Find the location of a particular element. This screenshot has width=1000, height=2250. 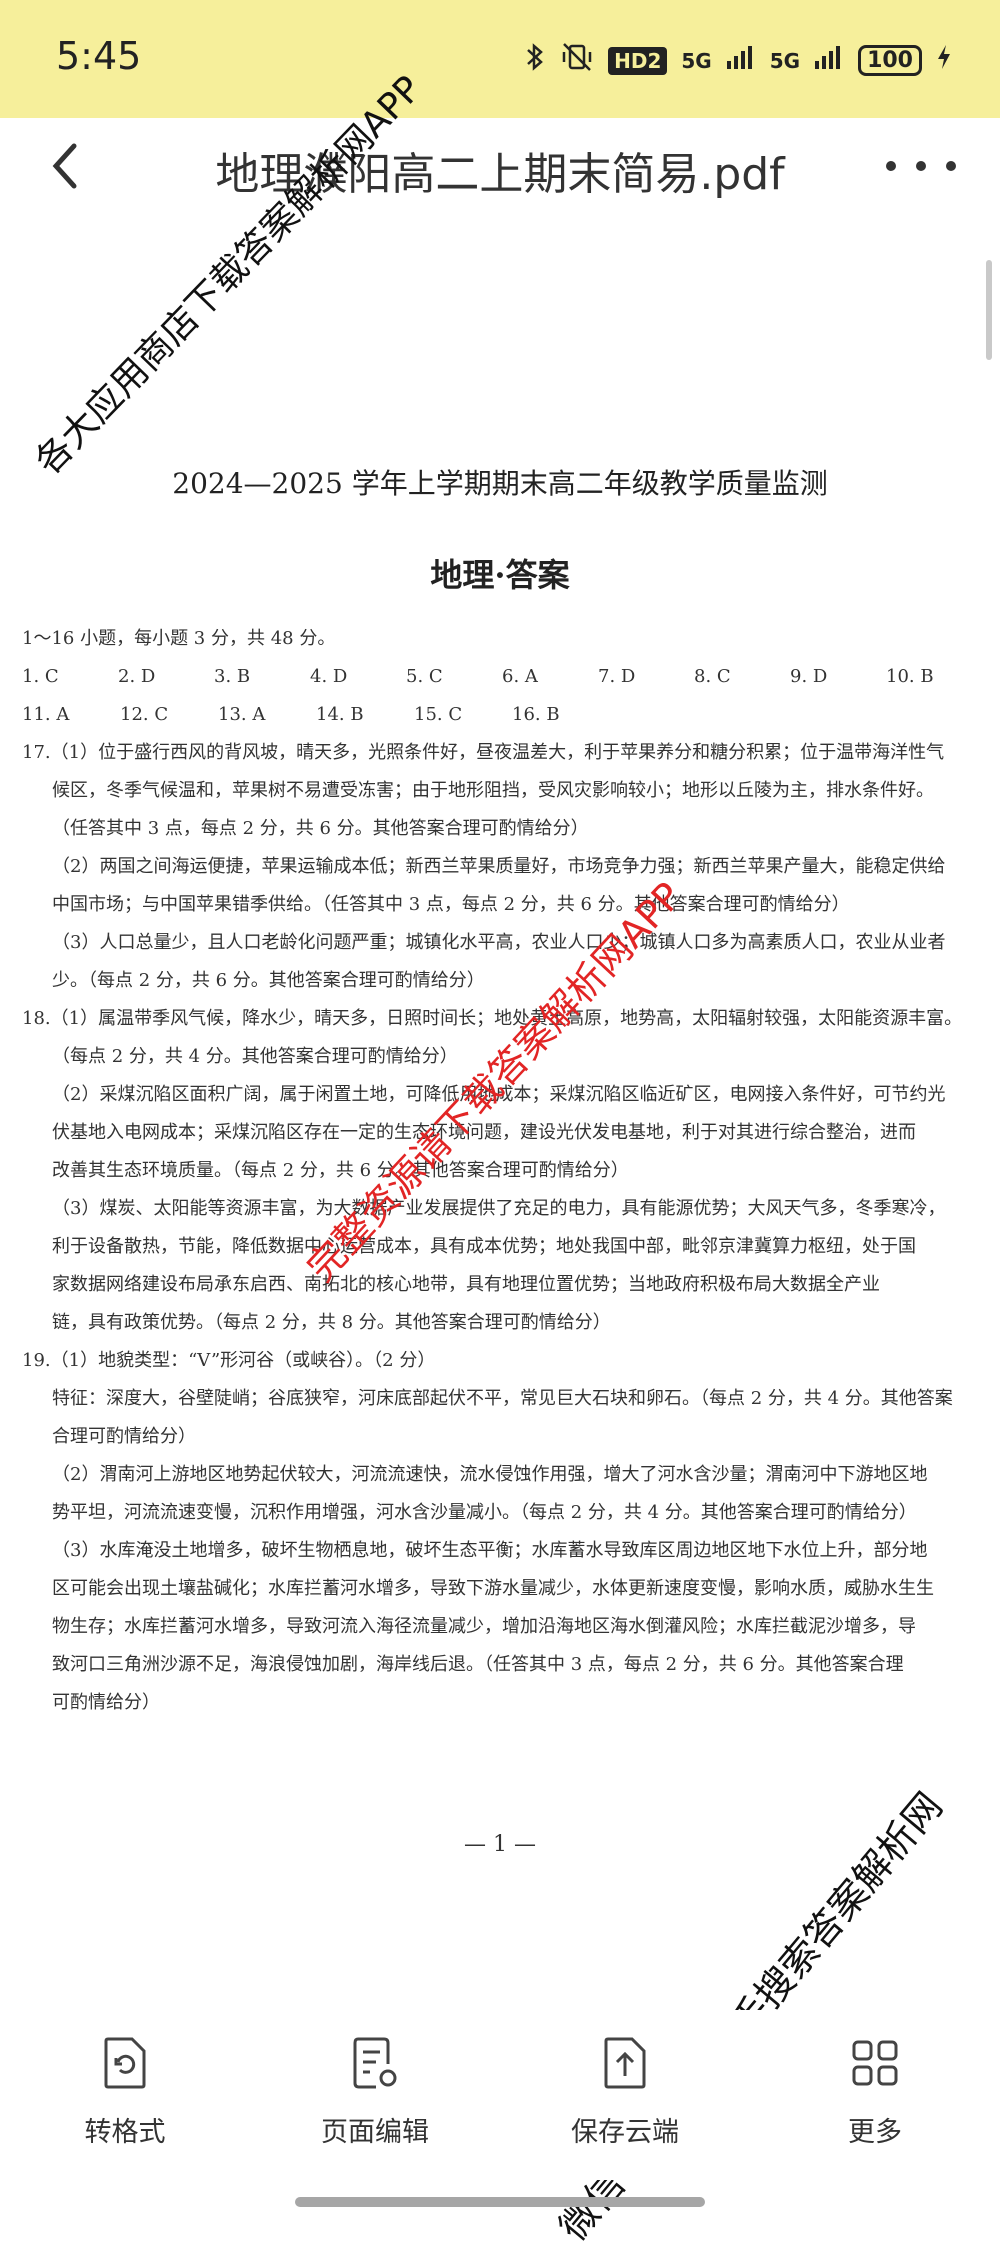

mc-answer: 11. A is located at coordinates (46, 714).